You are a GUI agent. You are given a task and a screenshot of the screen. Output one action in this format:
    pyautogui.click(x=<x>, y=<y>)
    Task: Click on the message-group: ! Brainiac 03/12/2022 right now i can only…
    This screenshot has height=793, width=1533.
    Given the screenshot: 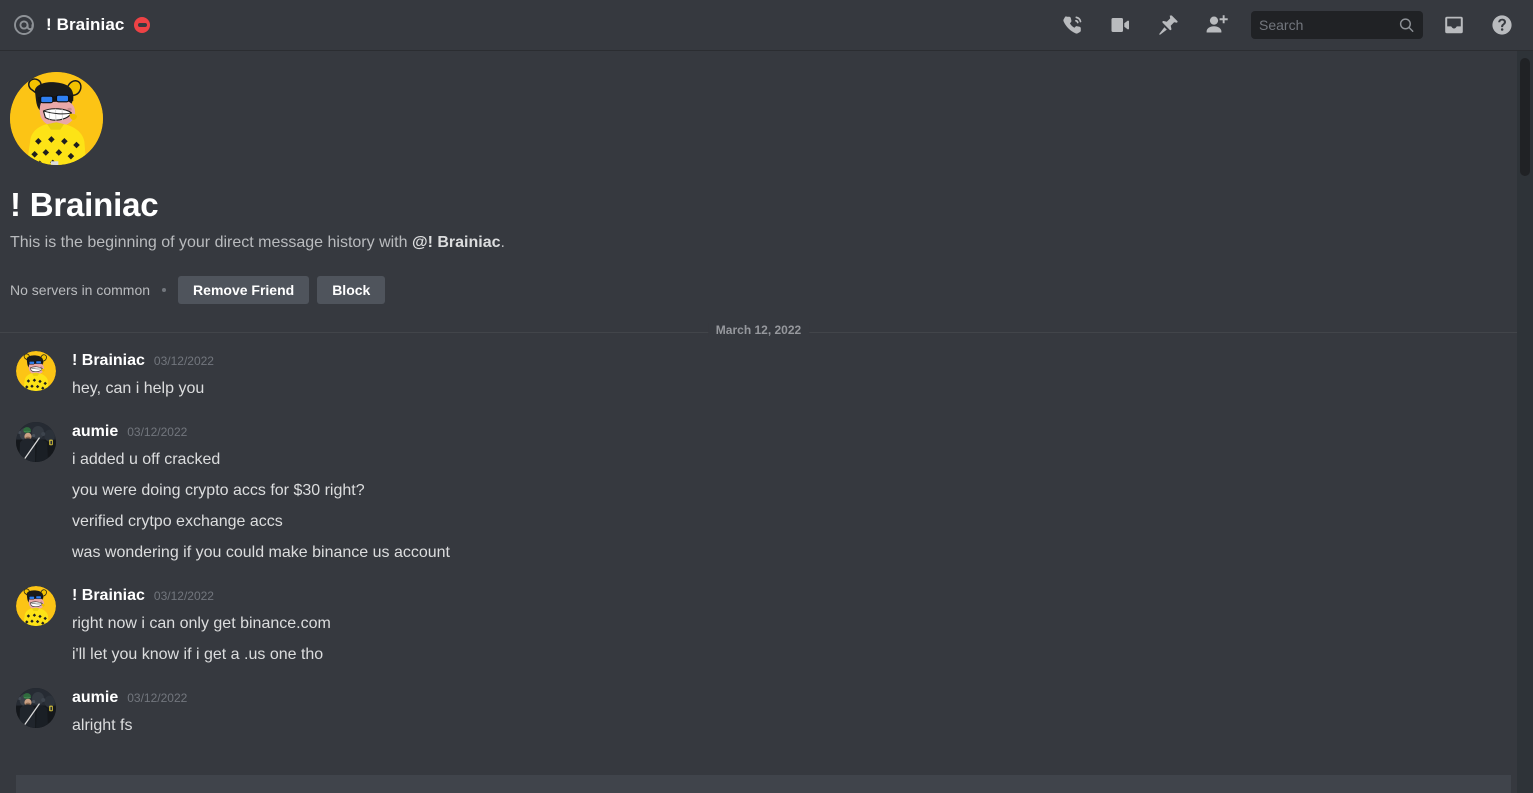 What is the action you would take?
    pyautogui.click(x=766, y=619)
    